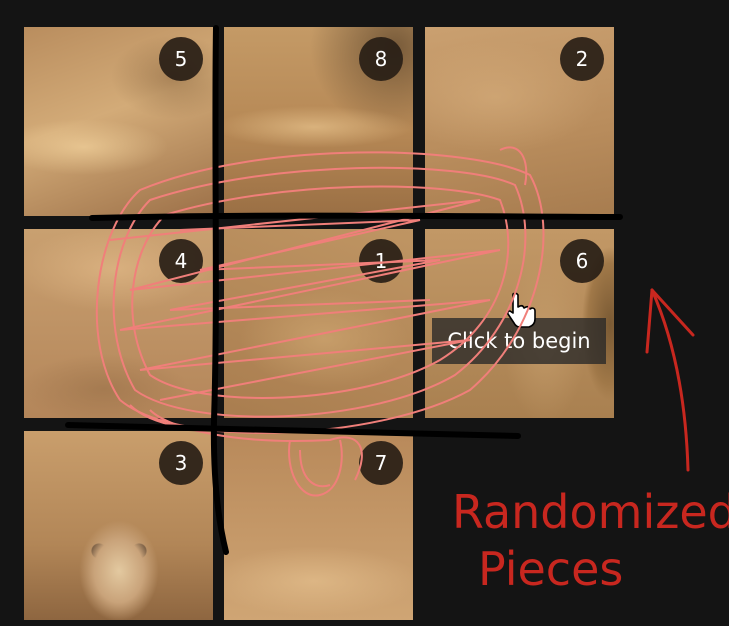 Image resolution: width=729 pixels, height=626 pixels. I want to click on puzzle-tile-1: 1, so click(318, 323).